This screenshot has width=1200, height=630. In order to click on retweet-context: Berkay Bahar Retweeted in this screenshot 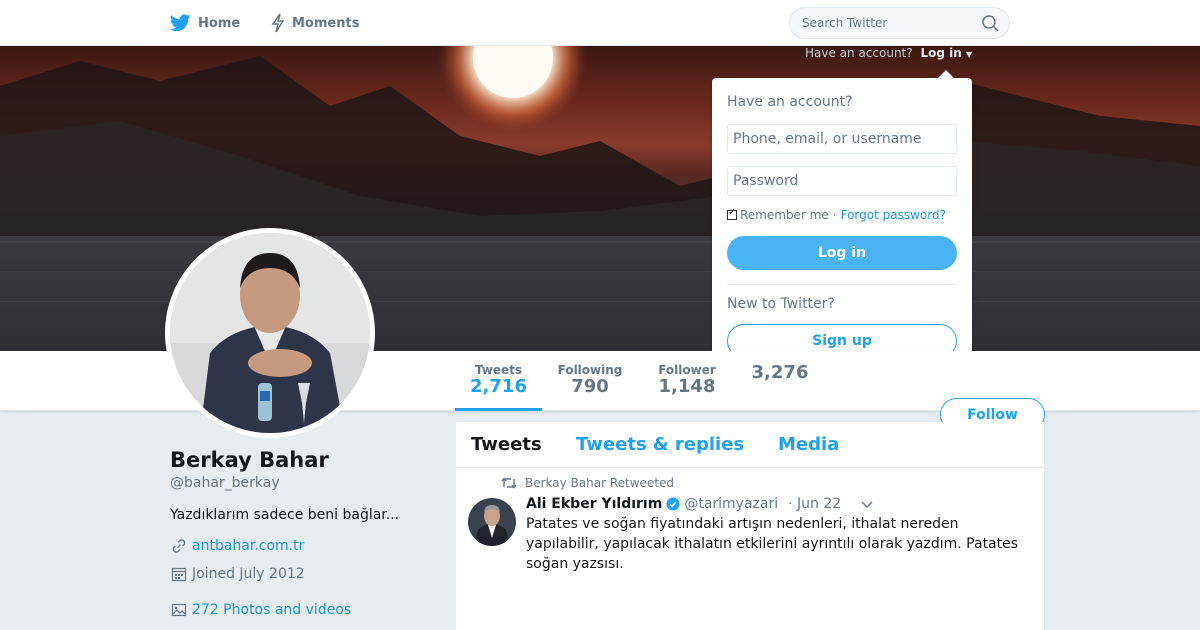, I will do `click(587, 483)`.